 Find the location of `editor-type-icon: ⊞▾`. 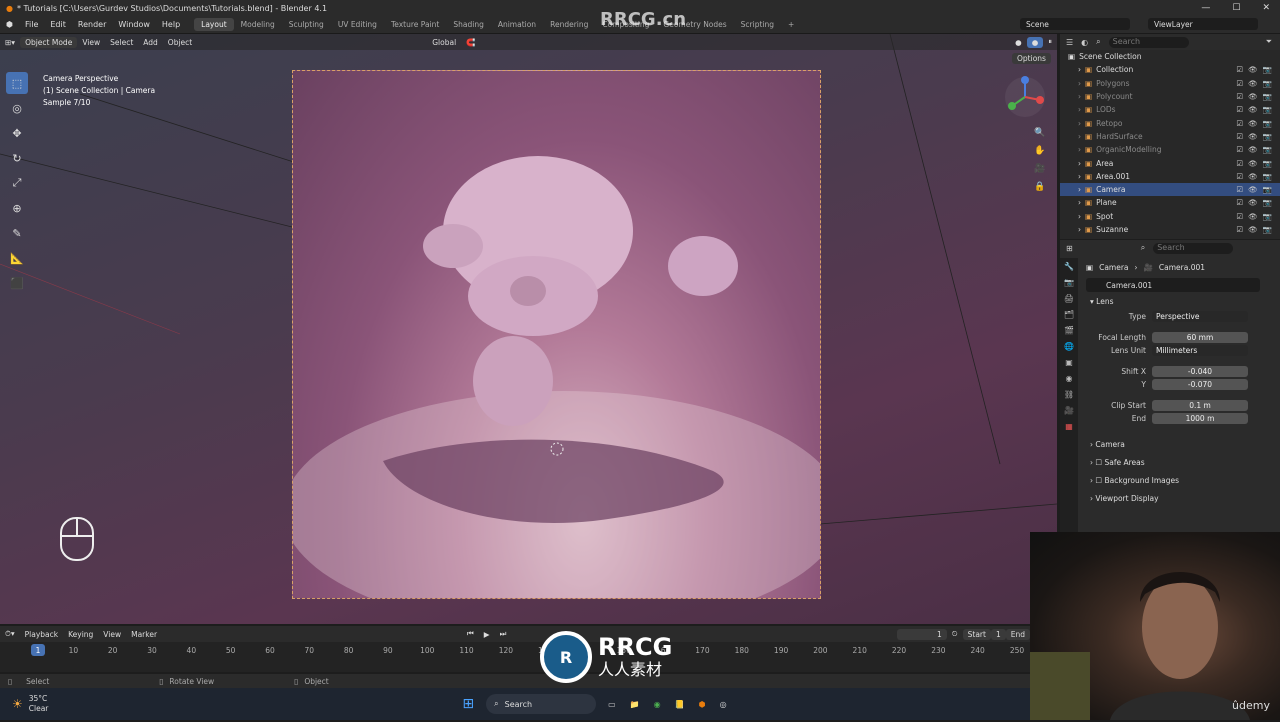

editor-type-icon: ⊞▾ is located at coordinates (10, 42).